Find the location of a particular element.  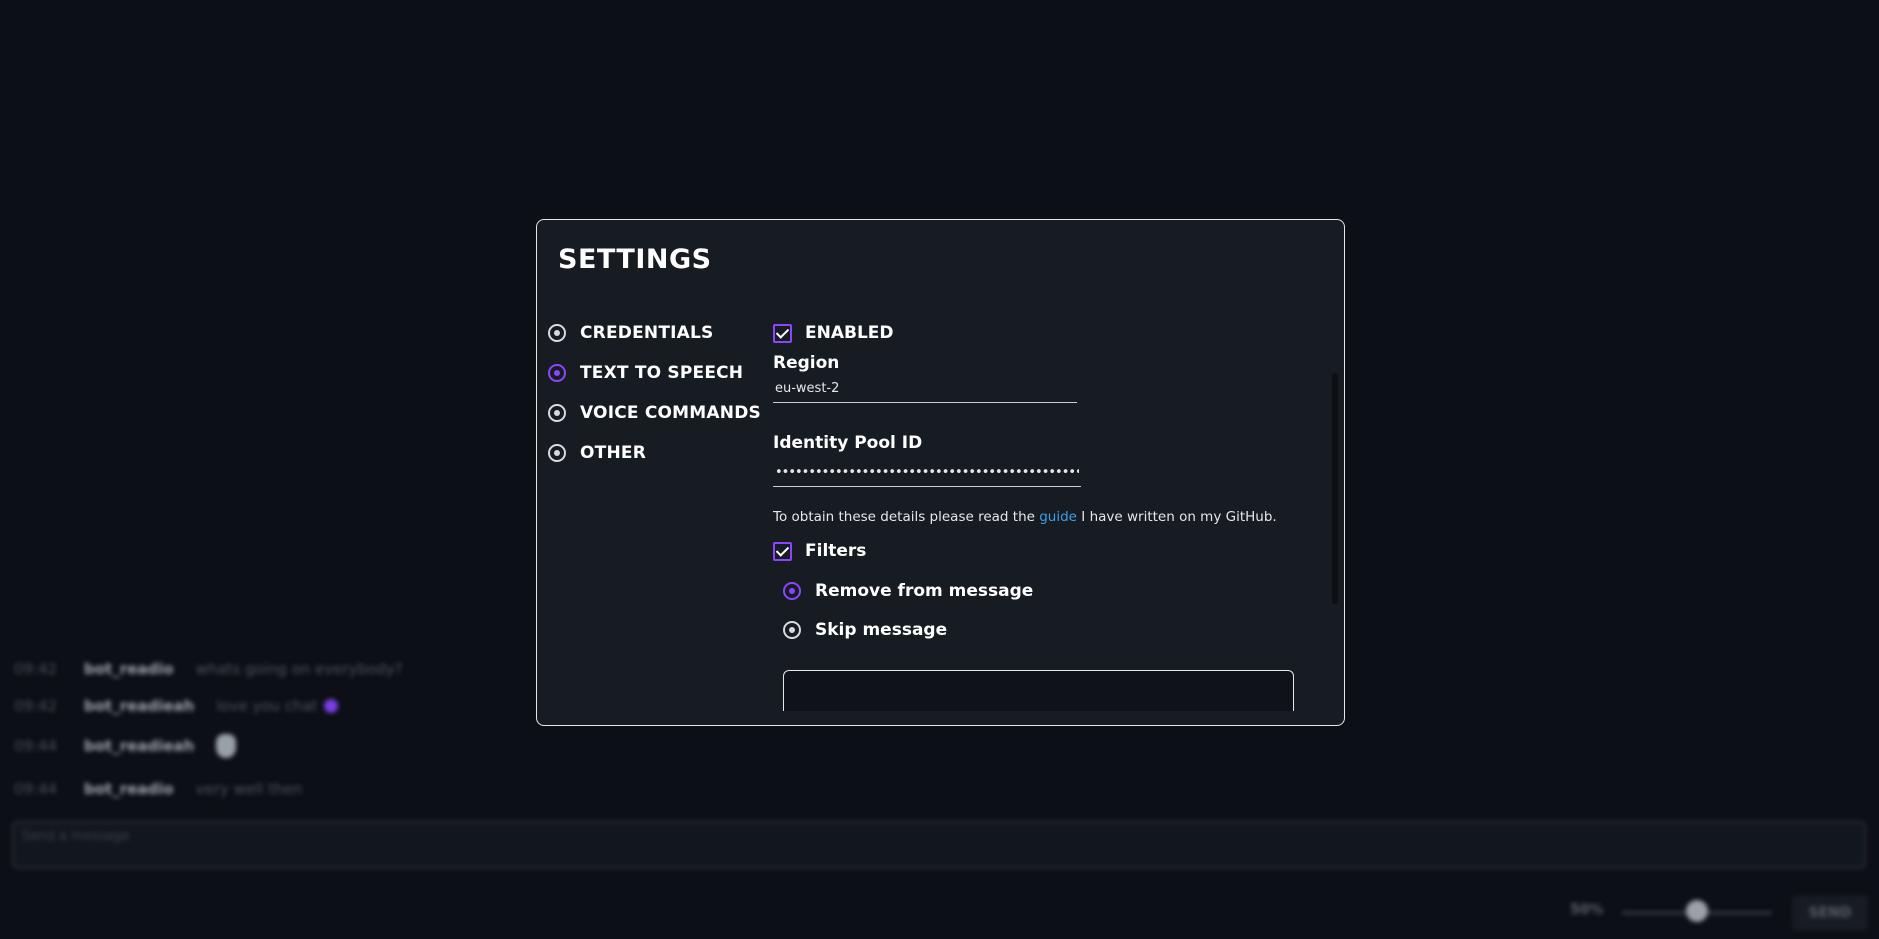

chat-message: 09:44 bot_readio very well then is located at coordinates (158, 789).